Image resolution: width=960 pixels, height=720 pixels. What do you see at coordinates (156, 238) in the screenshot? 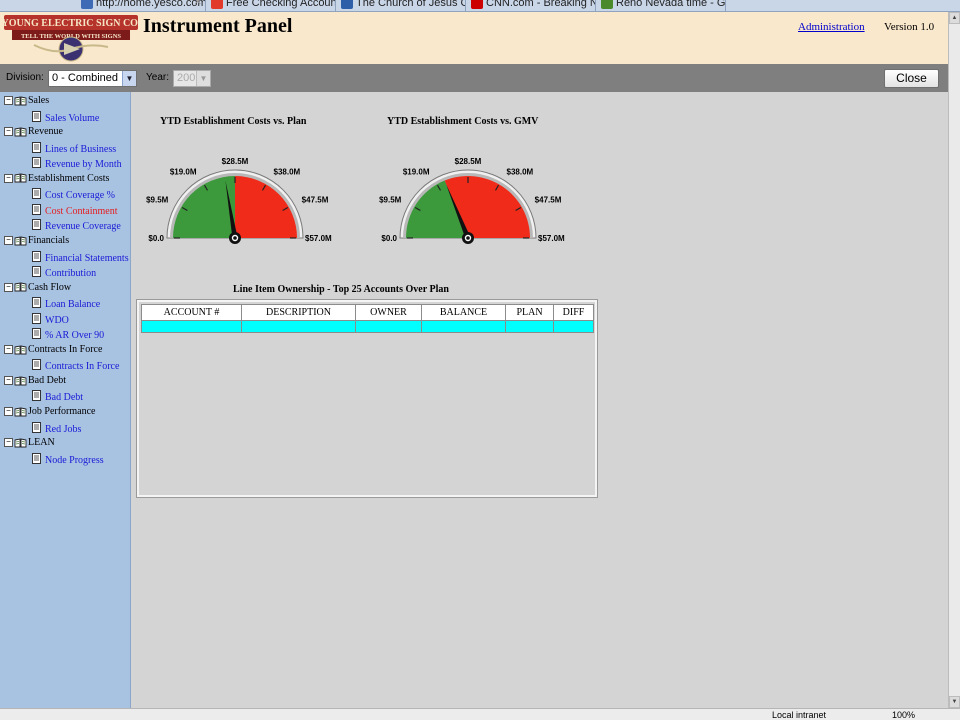
I see `gauge-tick-label: $0.0` at bounding box center [156, 238].